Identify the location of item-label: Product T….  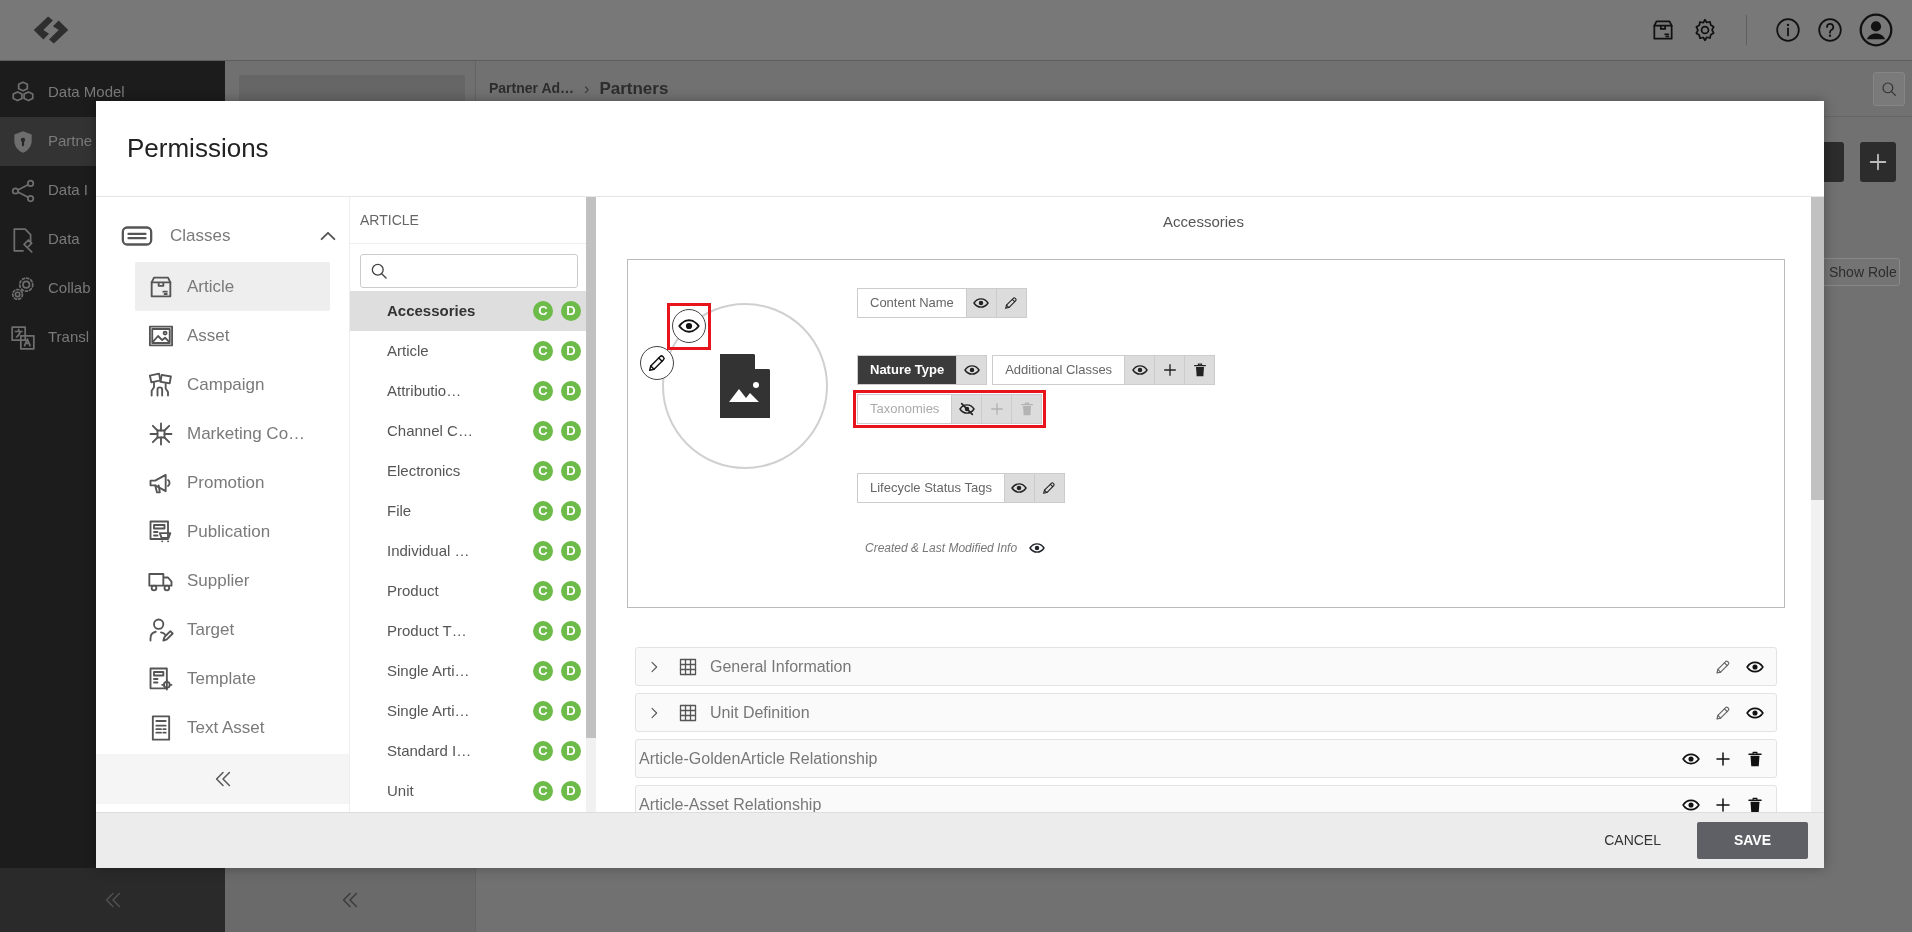
(427, 630).